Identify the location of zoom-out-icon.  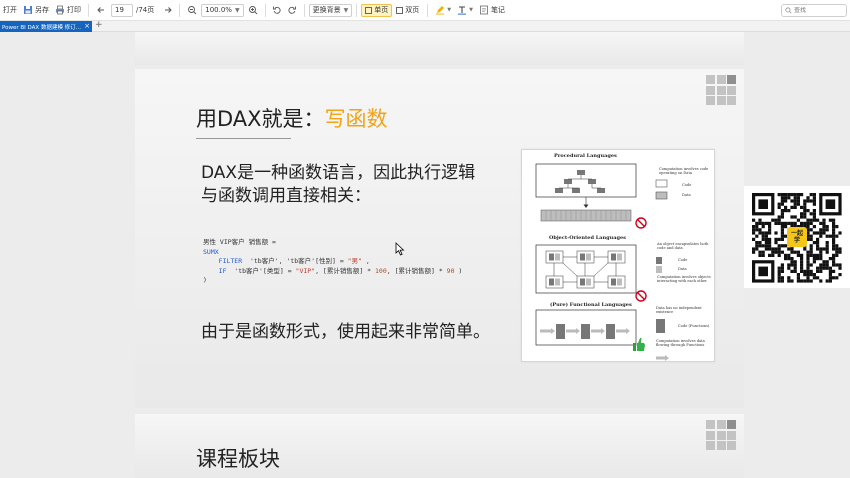
(192, 10).